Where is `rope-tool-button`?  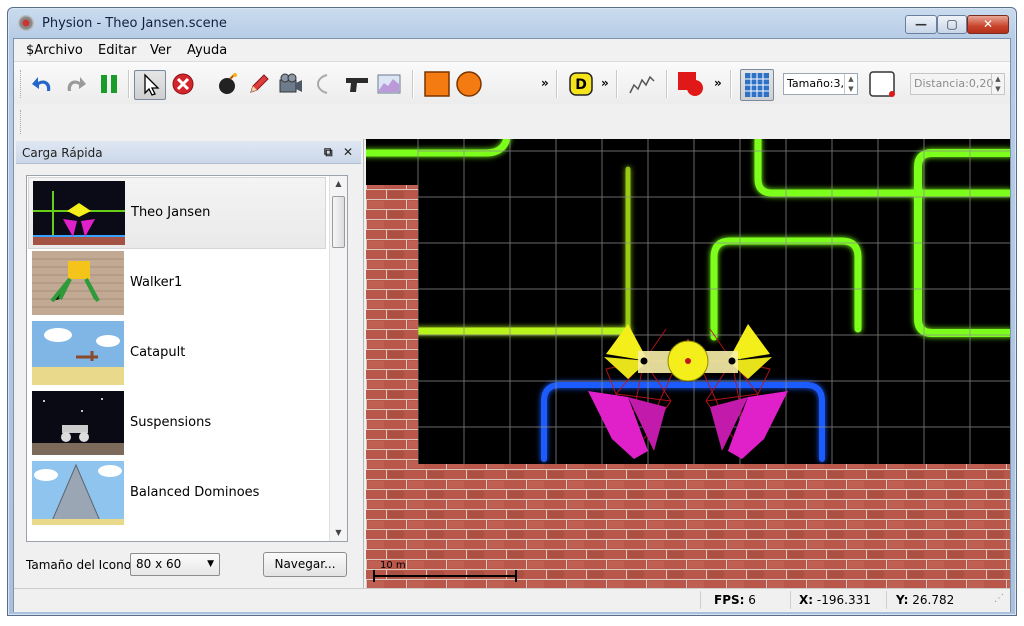
rope-tool-button is located at coordinates (323, 84).